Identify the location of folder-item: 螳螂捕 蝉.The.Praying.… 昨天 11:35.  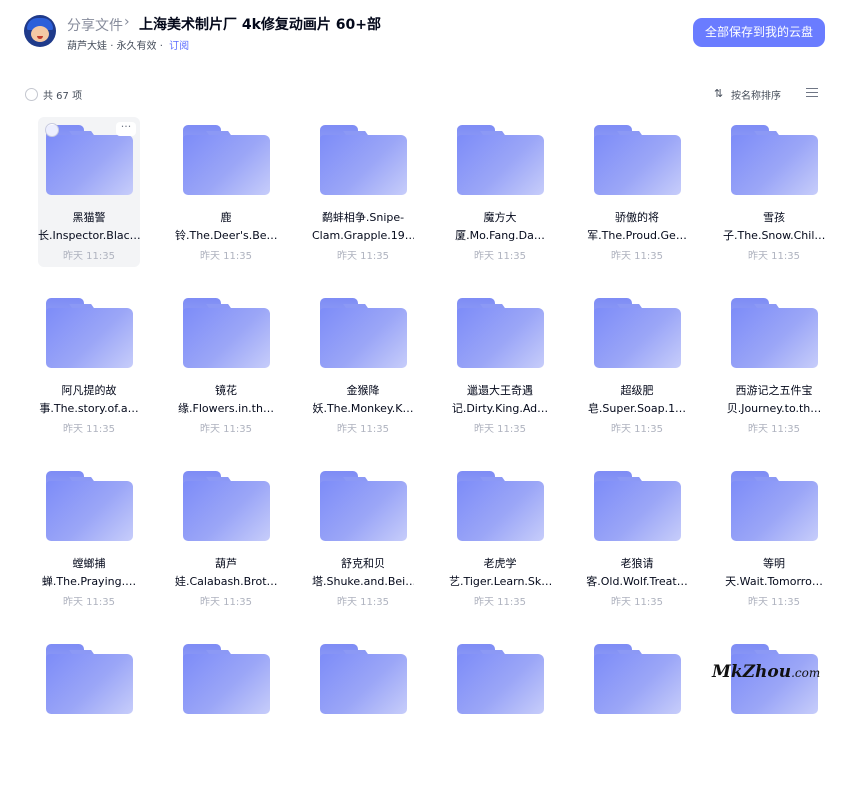
(89, 538).